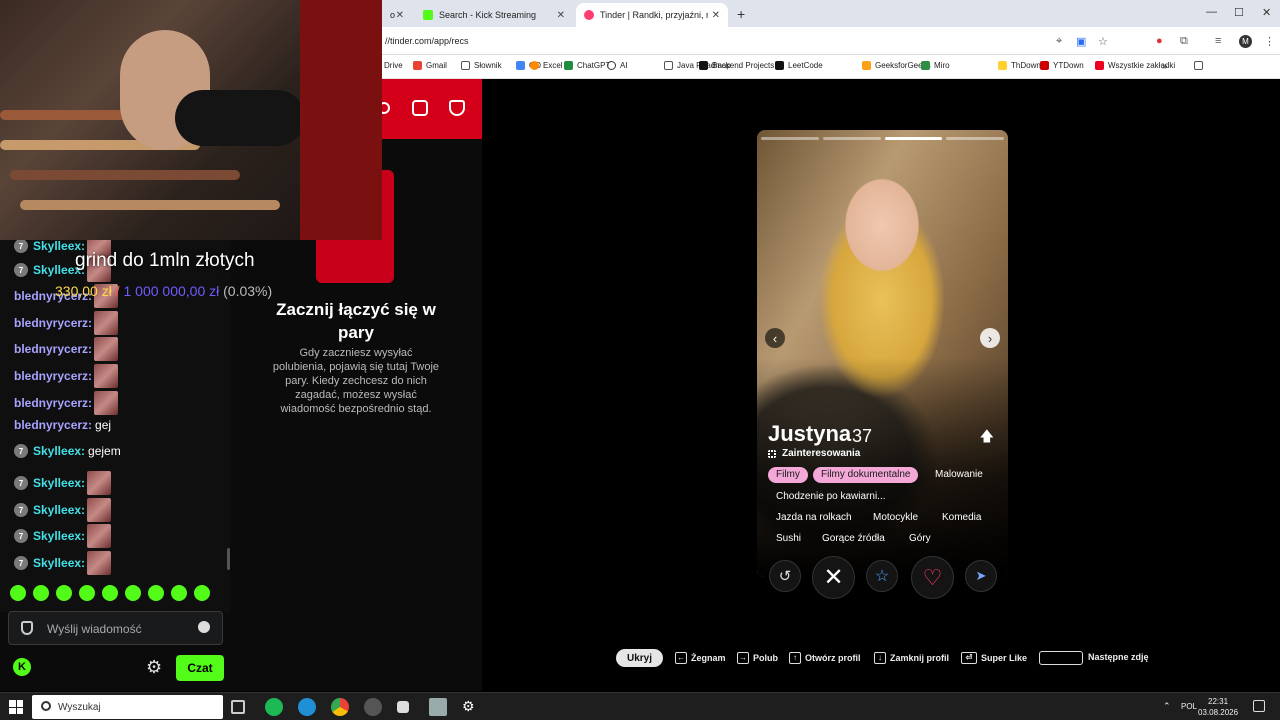  I want to click on windows-start-icon, so click(16, 707).